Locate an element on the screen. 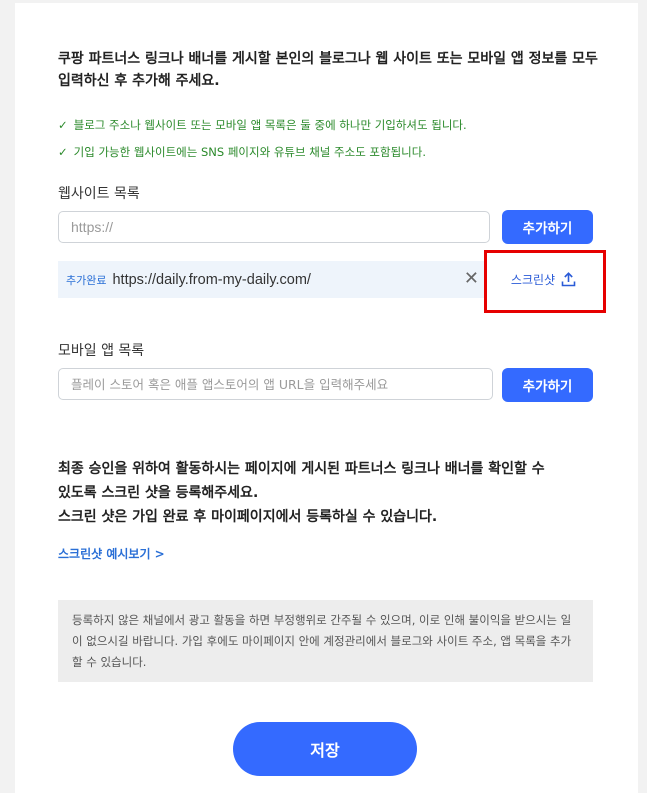  mobile-add-button: 추가하기 is located at coordinates (547, 385).